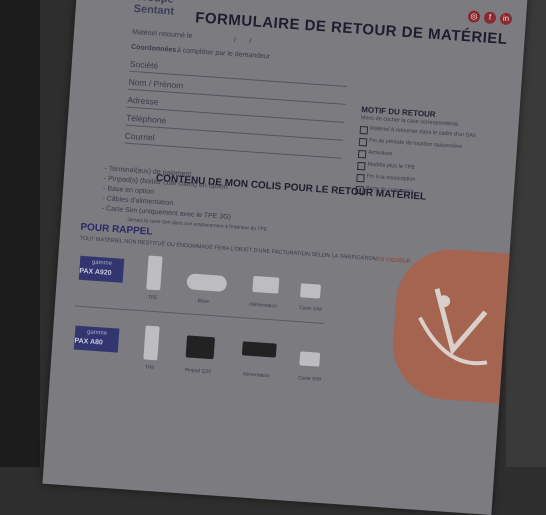  Describe the element at coordinates (380, 153) in the screenshot. I see `motif-option-3: Armoiture` at that location.